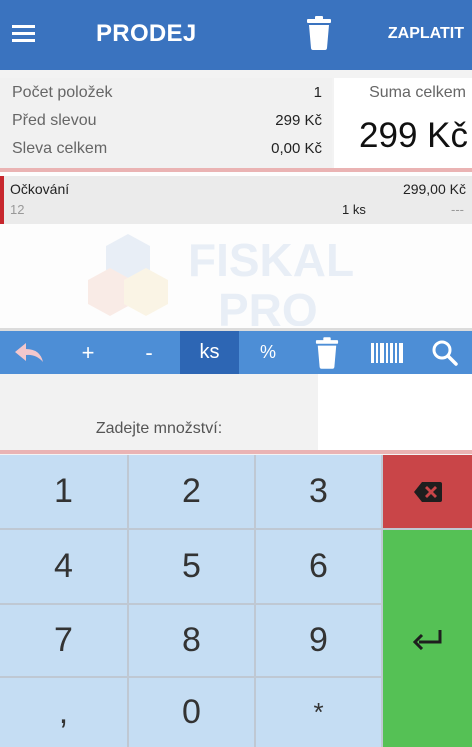 The width and height of the screenshot is (472, 747). Describe the element at coordinates (159, 428) in the screenshot. I see `quantity-label: Zadejte množství:` at that location.